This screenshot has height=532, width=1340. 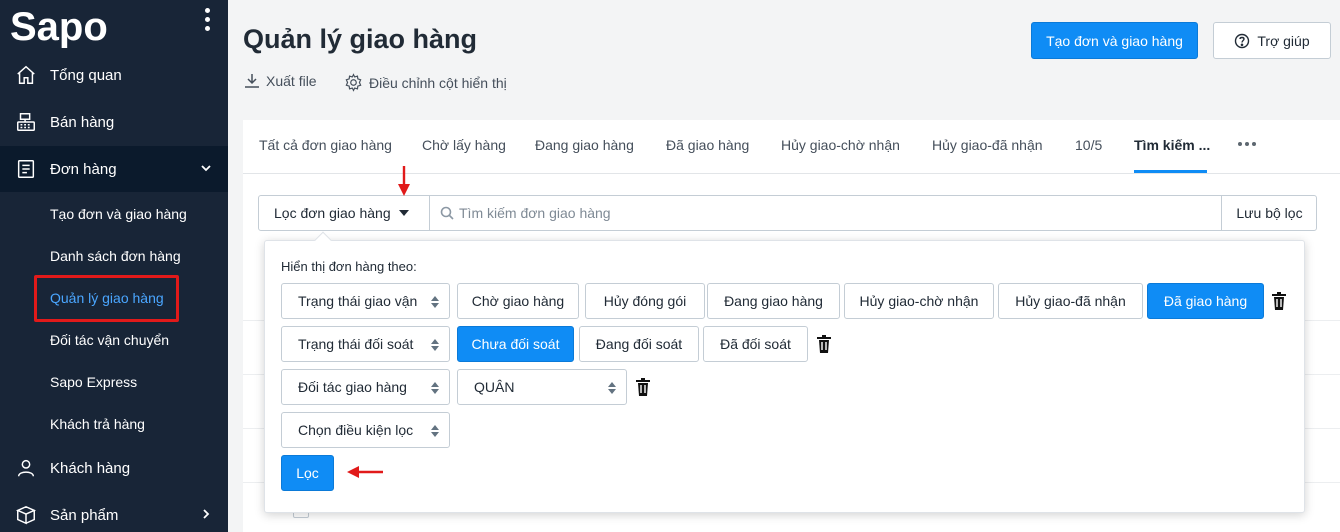 I want to click on chip-reconciling: Đang đối soát, so click(x=639, y=344).